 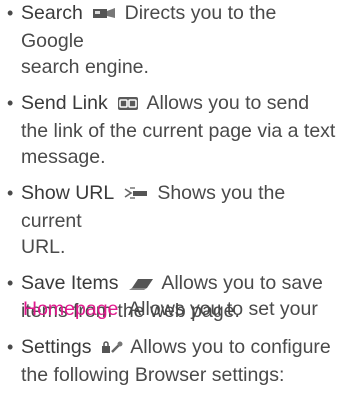 I want to click on item-desc-line: Allows you to save, so click(x=242, y=283).